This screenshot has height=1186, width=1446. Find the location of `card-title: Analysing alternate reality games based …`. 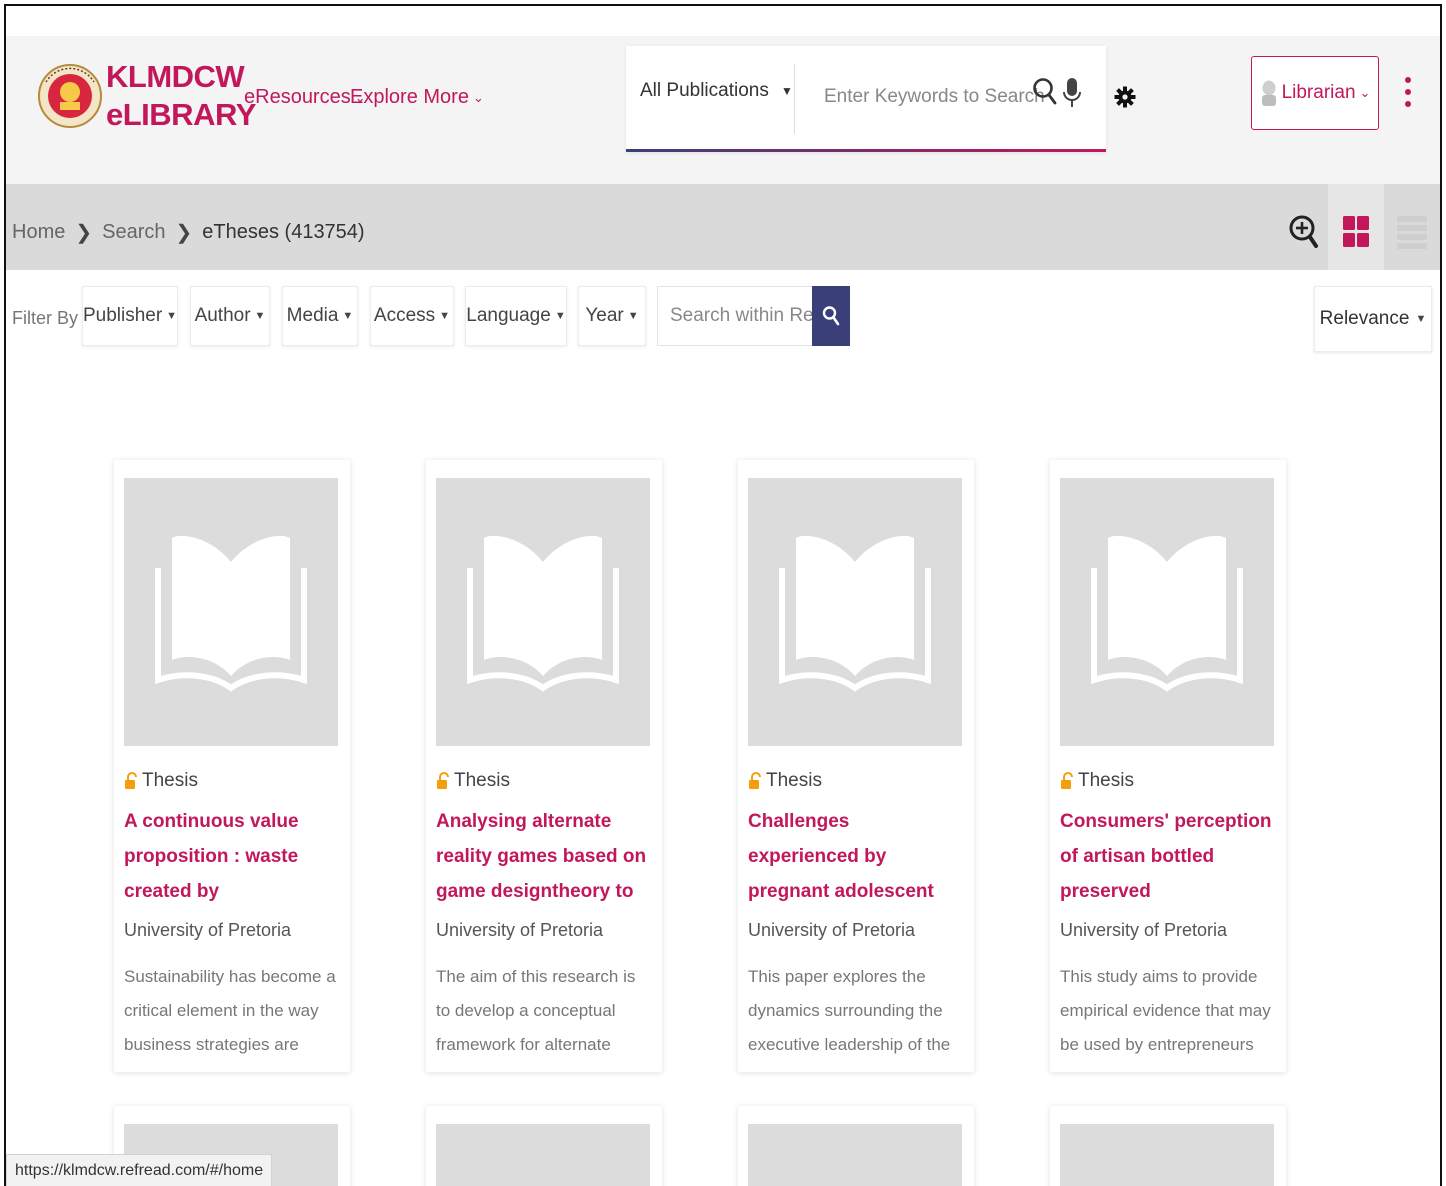

card-title: Analysing alternate reality games based … is located at coordinates (544, 856).